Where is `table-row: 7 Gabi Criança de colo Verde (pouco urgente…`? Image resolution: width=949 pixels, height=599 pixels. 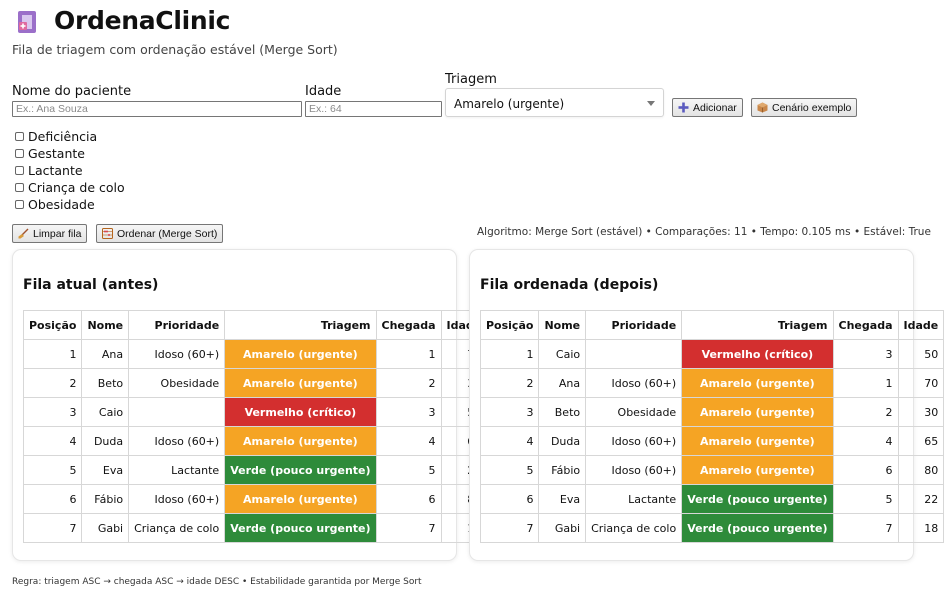 table-row: 7 Gabi Criança de colo Verde (pouco urgente… is located at coordinates (712, 528).